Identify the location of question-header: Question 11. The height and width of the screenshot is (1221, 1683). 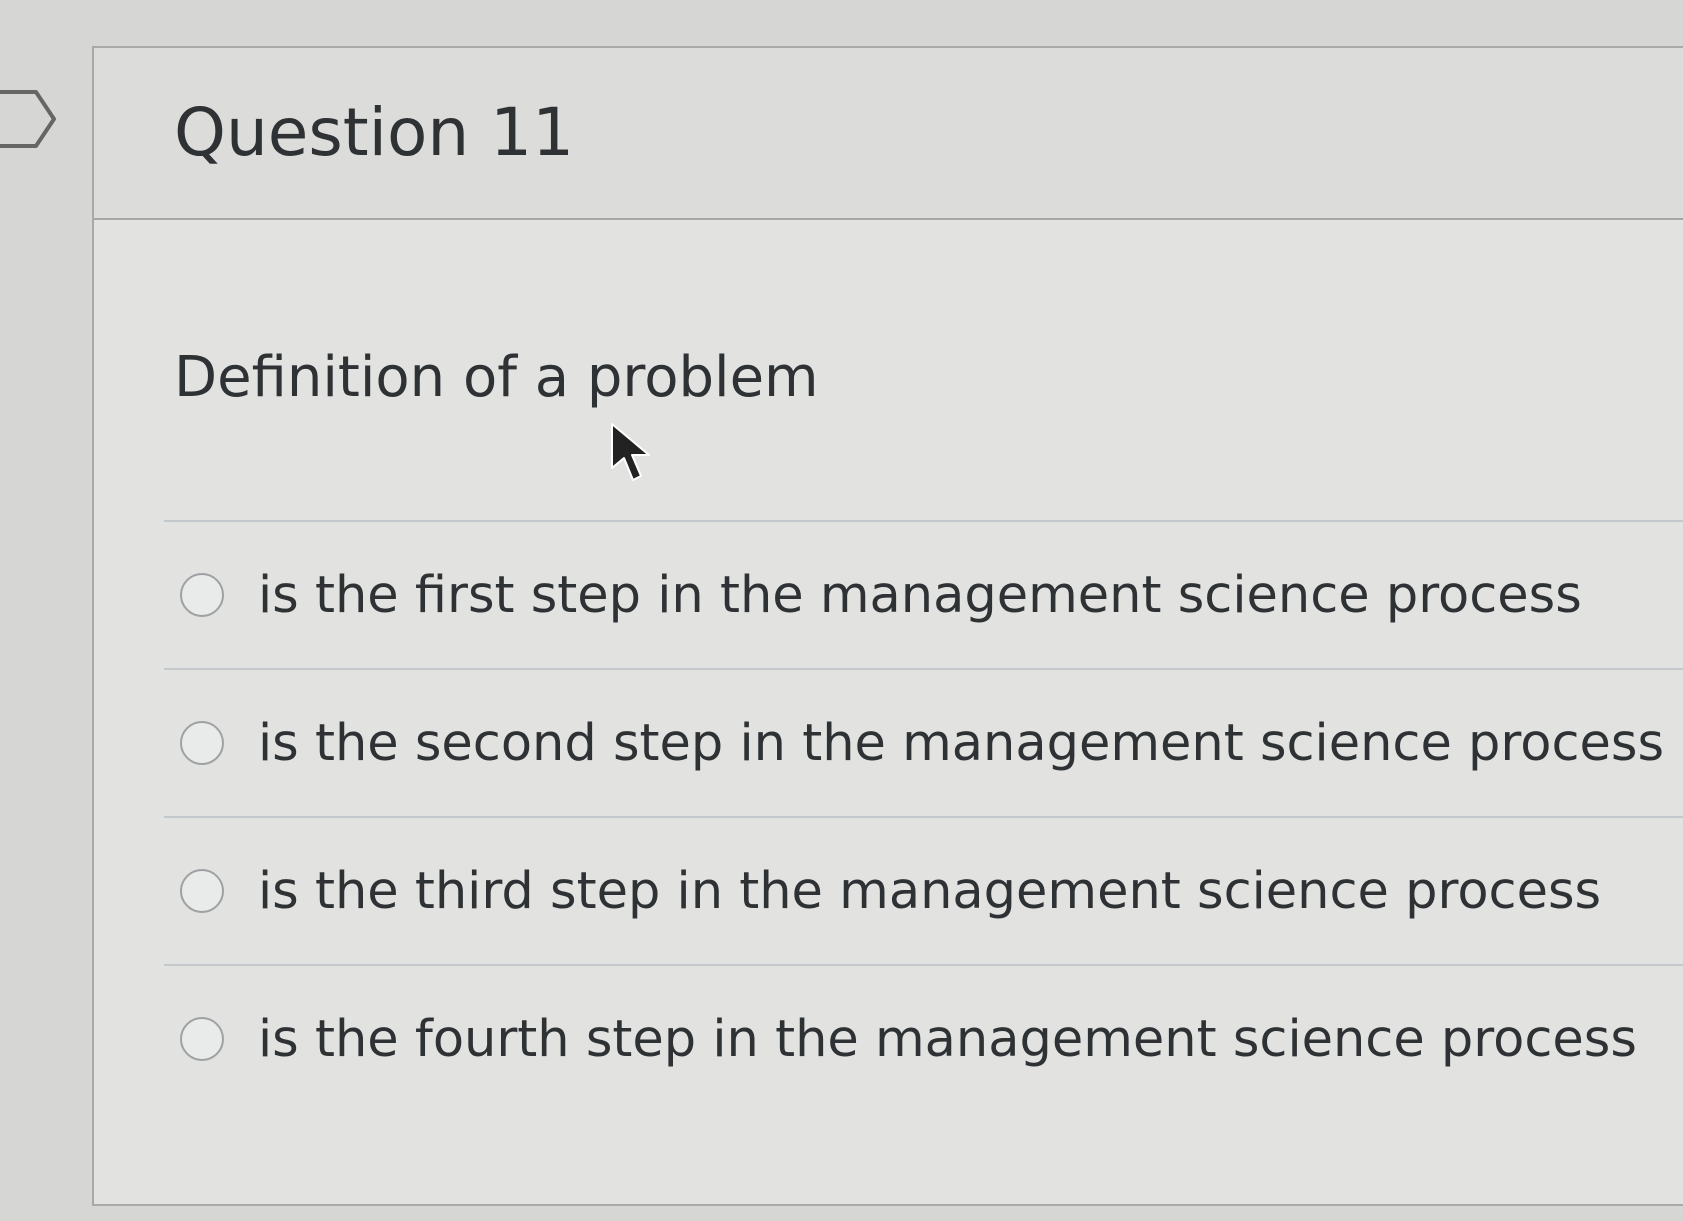
(888, 134).